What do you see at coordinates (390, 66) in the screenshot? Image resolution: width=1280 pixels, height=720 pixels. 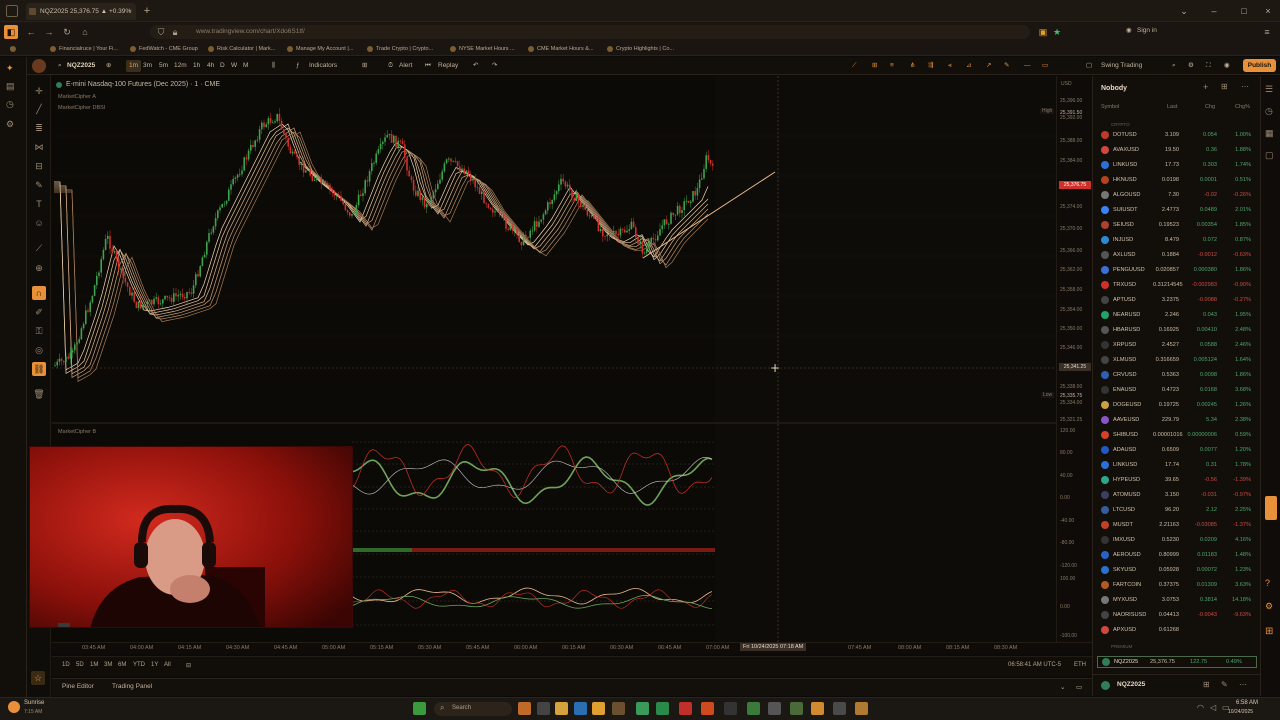 I see `alarm-icon: ⏰︎` at bounding box center [390, 66].